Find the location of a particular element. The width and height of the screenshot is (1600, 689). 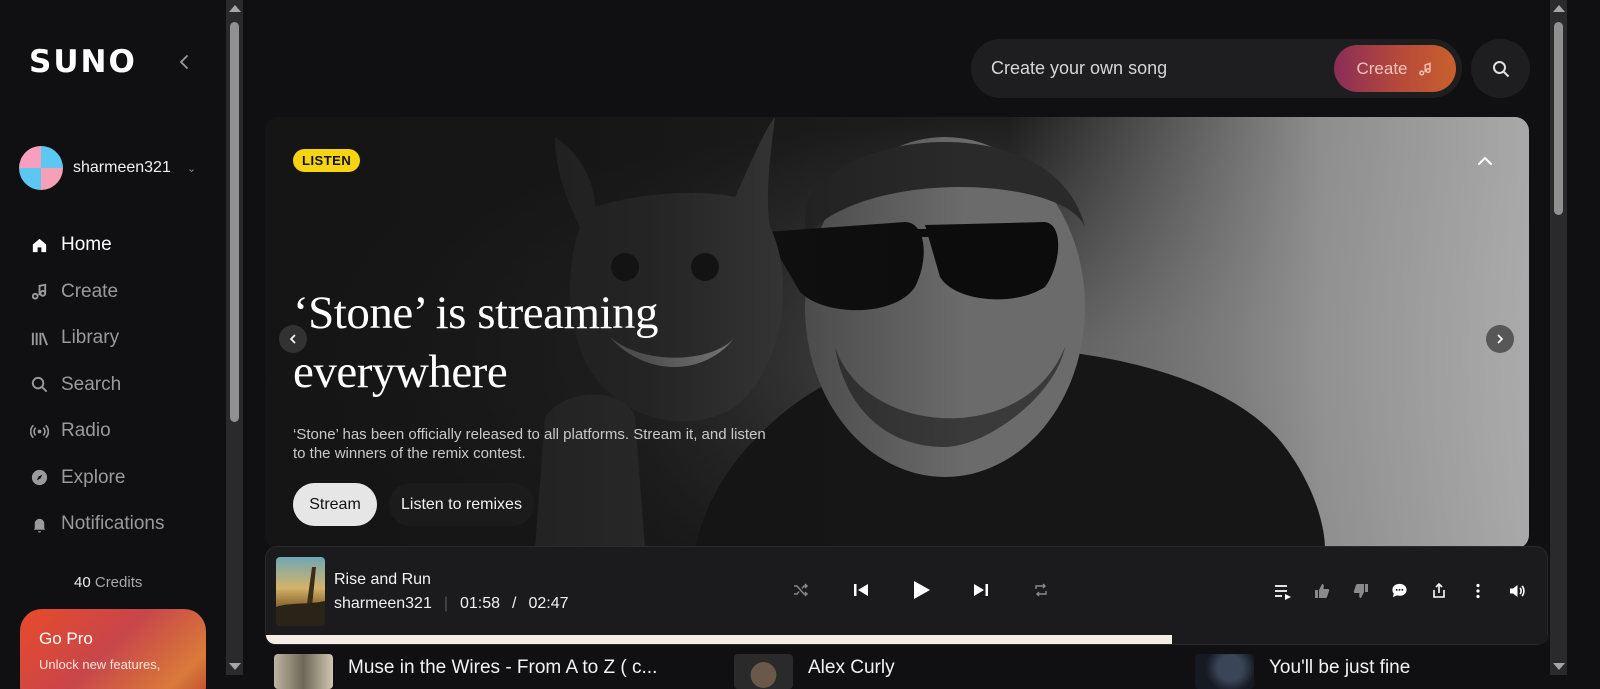

sidebar-item-label: Create is located at coordinates (90, 291).